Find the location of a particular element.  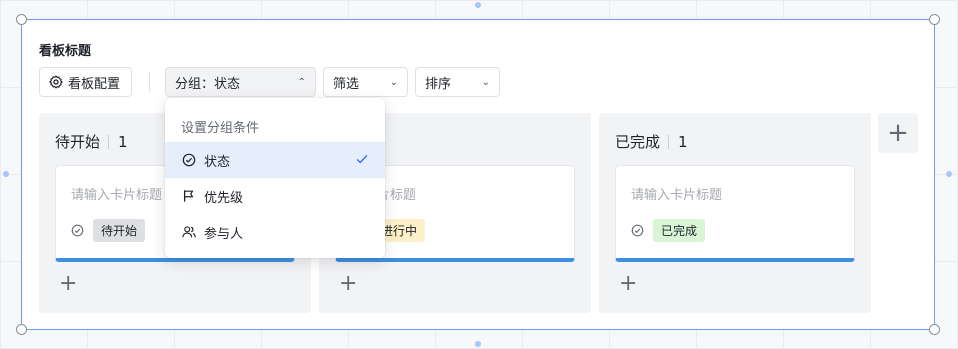

sort-label: 排序 is located at coordinates (438, 84).